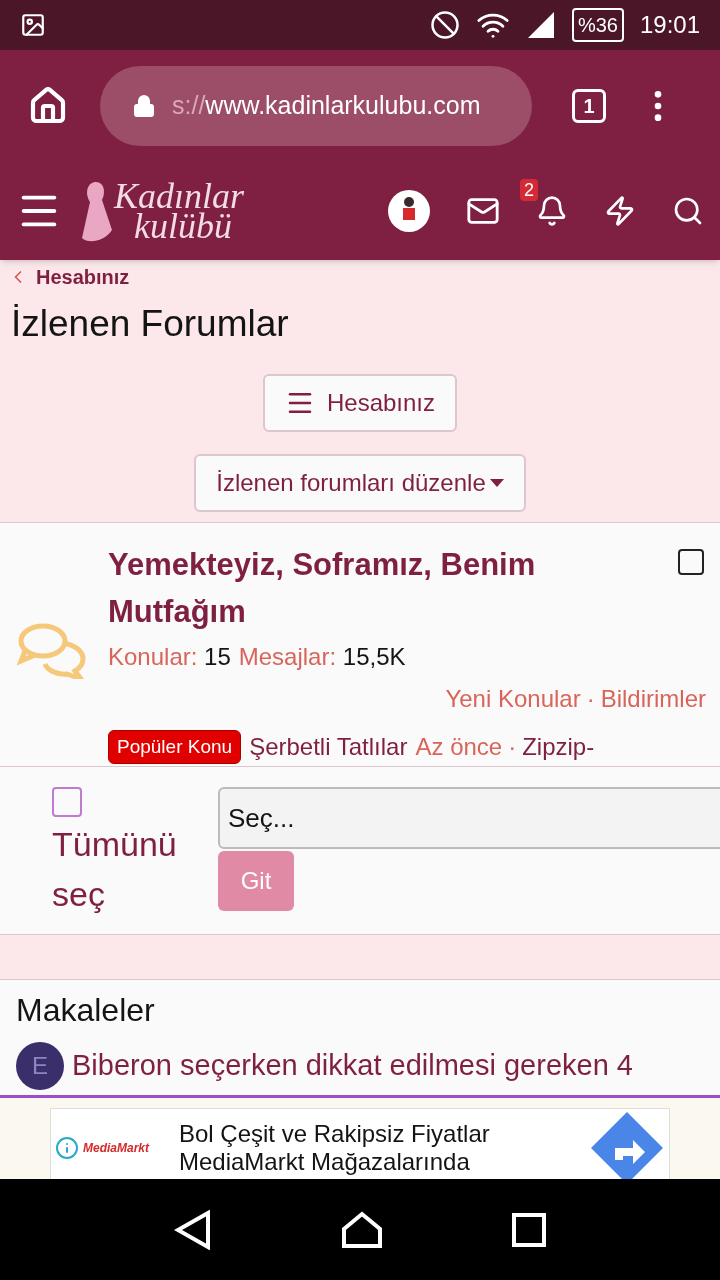 Image resolution: width=720 pixels, height=1280 pixels. I want to click on thread-time: Az önce, so click(459, 747).